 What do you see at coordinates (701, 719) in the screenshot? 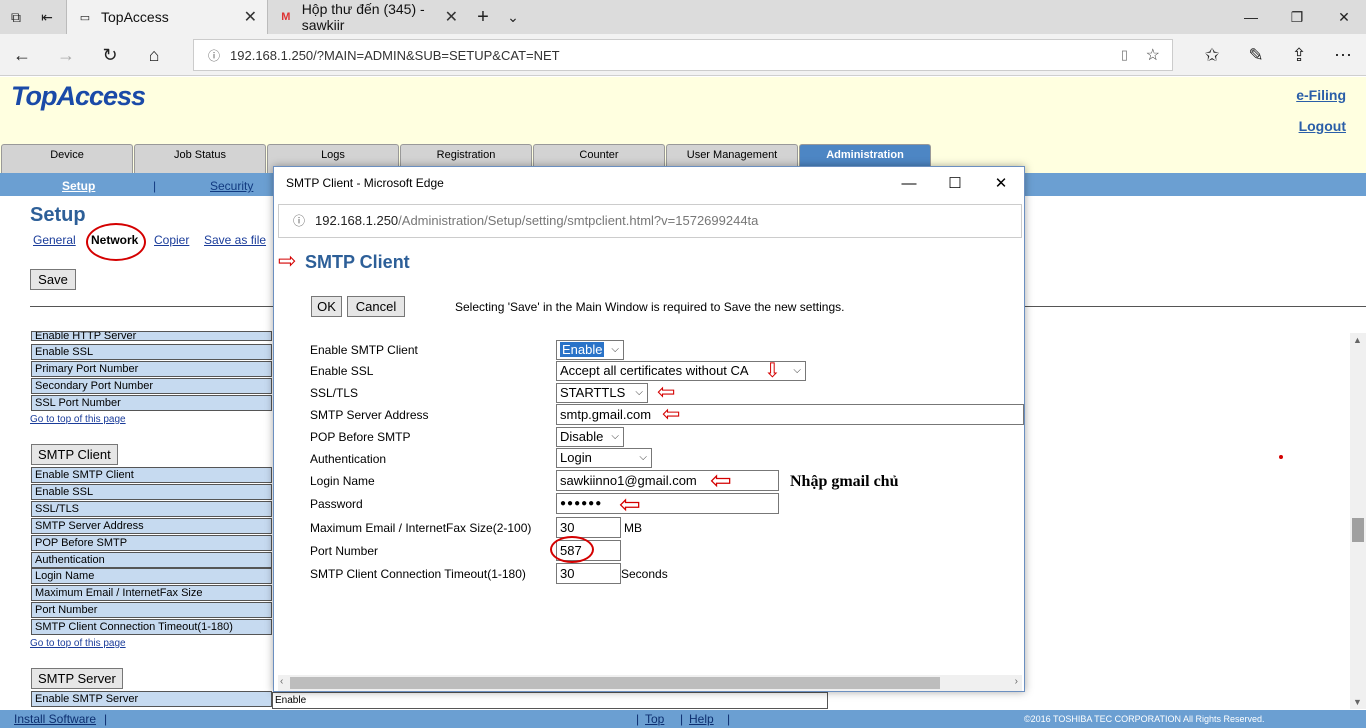
I see `help-link: Help` at bounding box center [701, 719].